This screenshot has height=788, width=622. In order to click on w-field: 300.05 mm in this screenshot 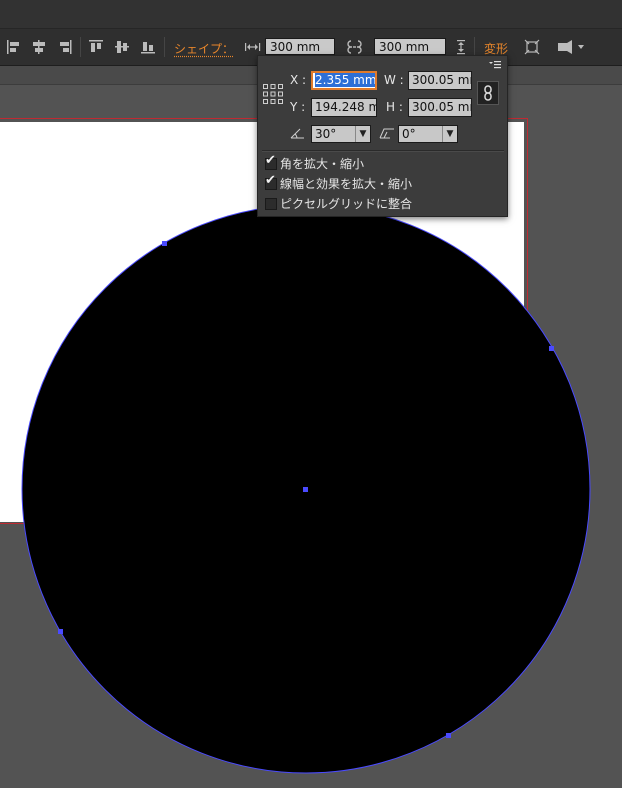, I will do `click(440, 80)`.